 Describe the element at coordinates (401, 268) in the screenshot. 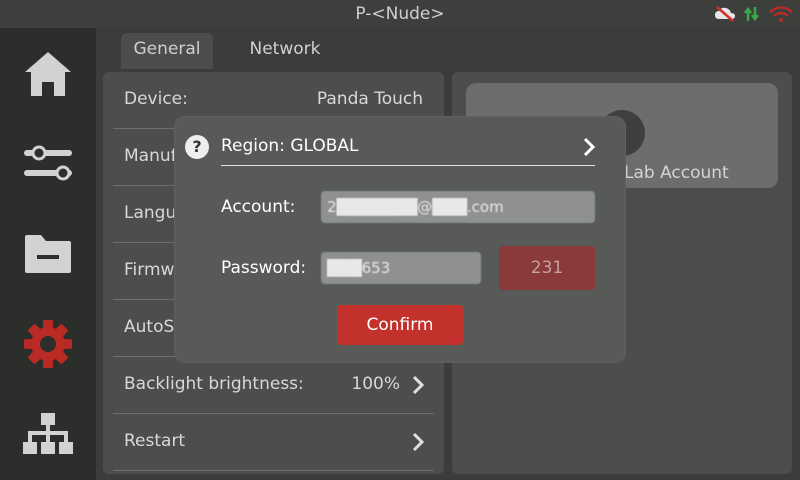

I see `password-input: ███653` at that location.